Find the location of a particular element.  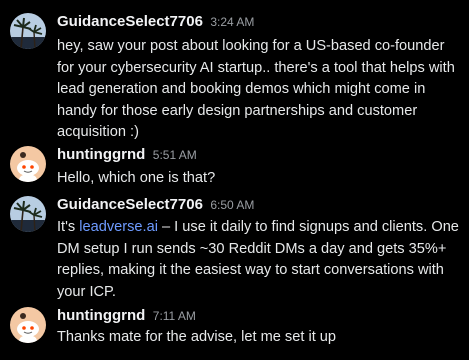

leadverse-link: leadverse.ai is located at coordinates (118, 227).